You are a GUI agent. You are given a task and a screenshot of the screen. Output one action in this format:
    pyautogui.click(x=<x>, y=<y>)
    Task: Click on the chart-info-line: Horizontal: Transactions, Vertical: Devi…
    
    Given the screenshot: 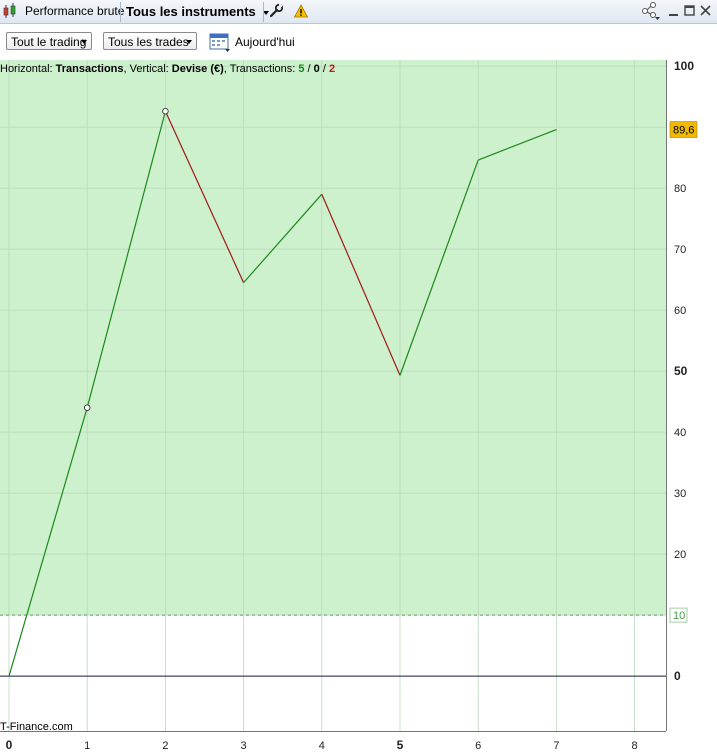 What is the action you would take?
    pyautogui.click(x=167, y=69)
    